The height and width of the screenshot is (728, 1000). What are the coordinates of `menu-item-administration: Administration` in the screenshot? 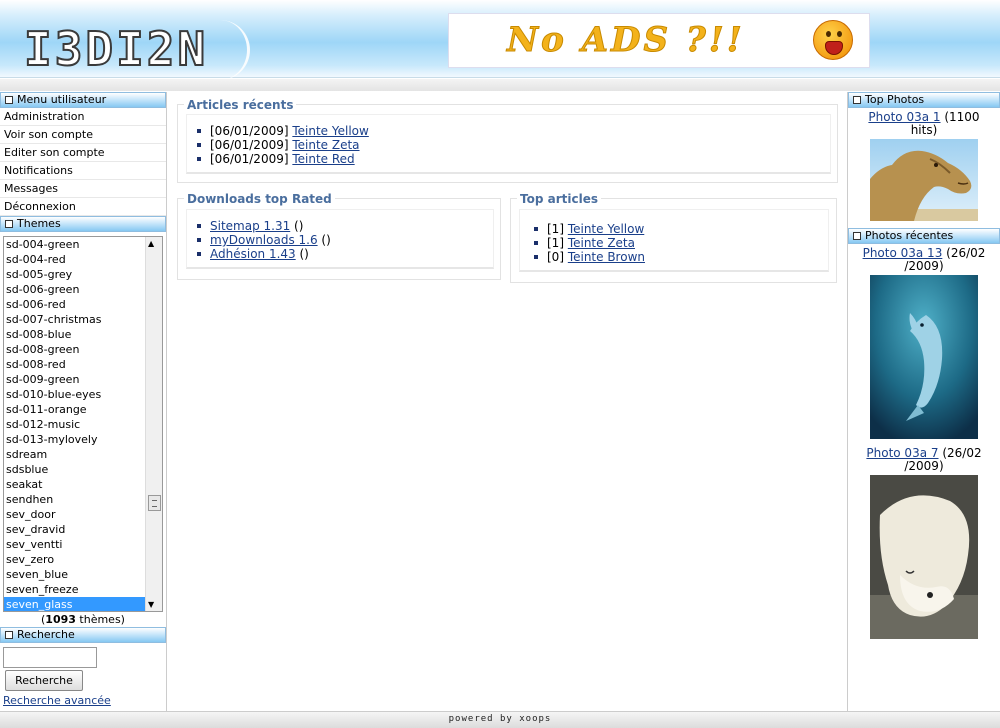 It's located at (83, 117).